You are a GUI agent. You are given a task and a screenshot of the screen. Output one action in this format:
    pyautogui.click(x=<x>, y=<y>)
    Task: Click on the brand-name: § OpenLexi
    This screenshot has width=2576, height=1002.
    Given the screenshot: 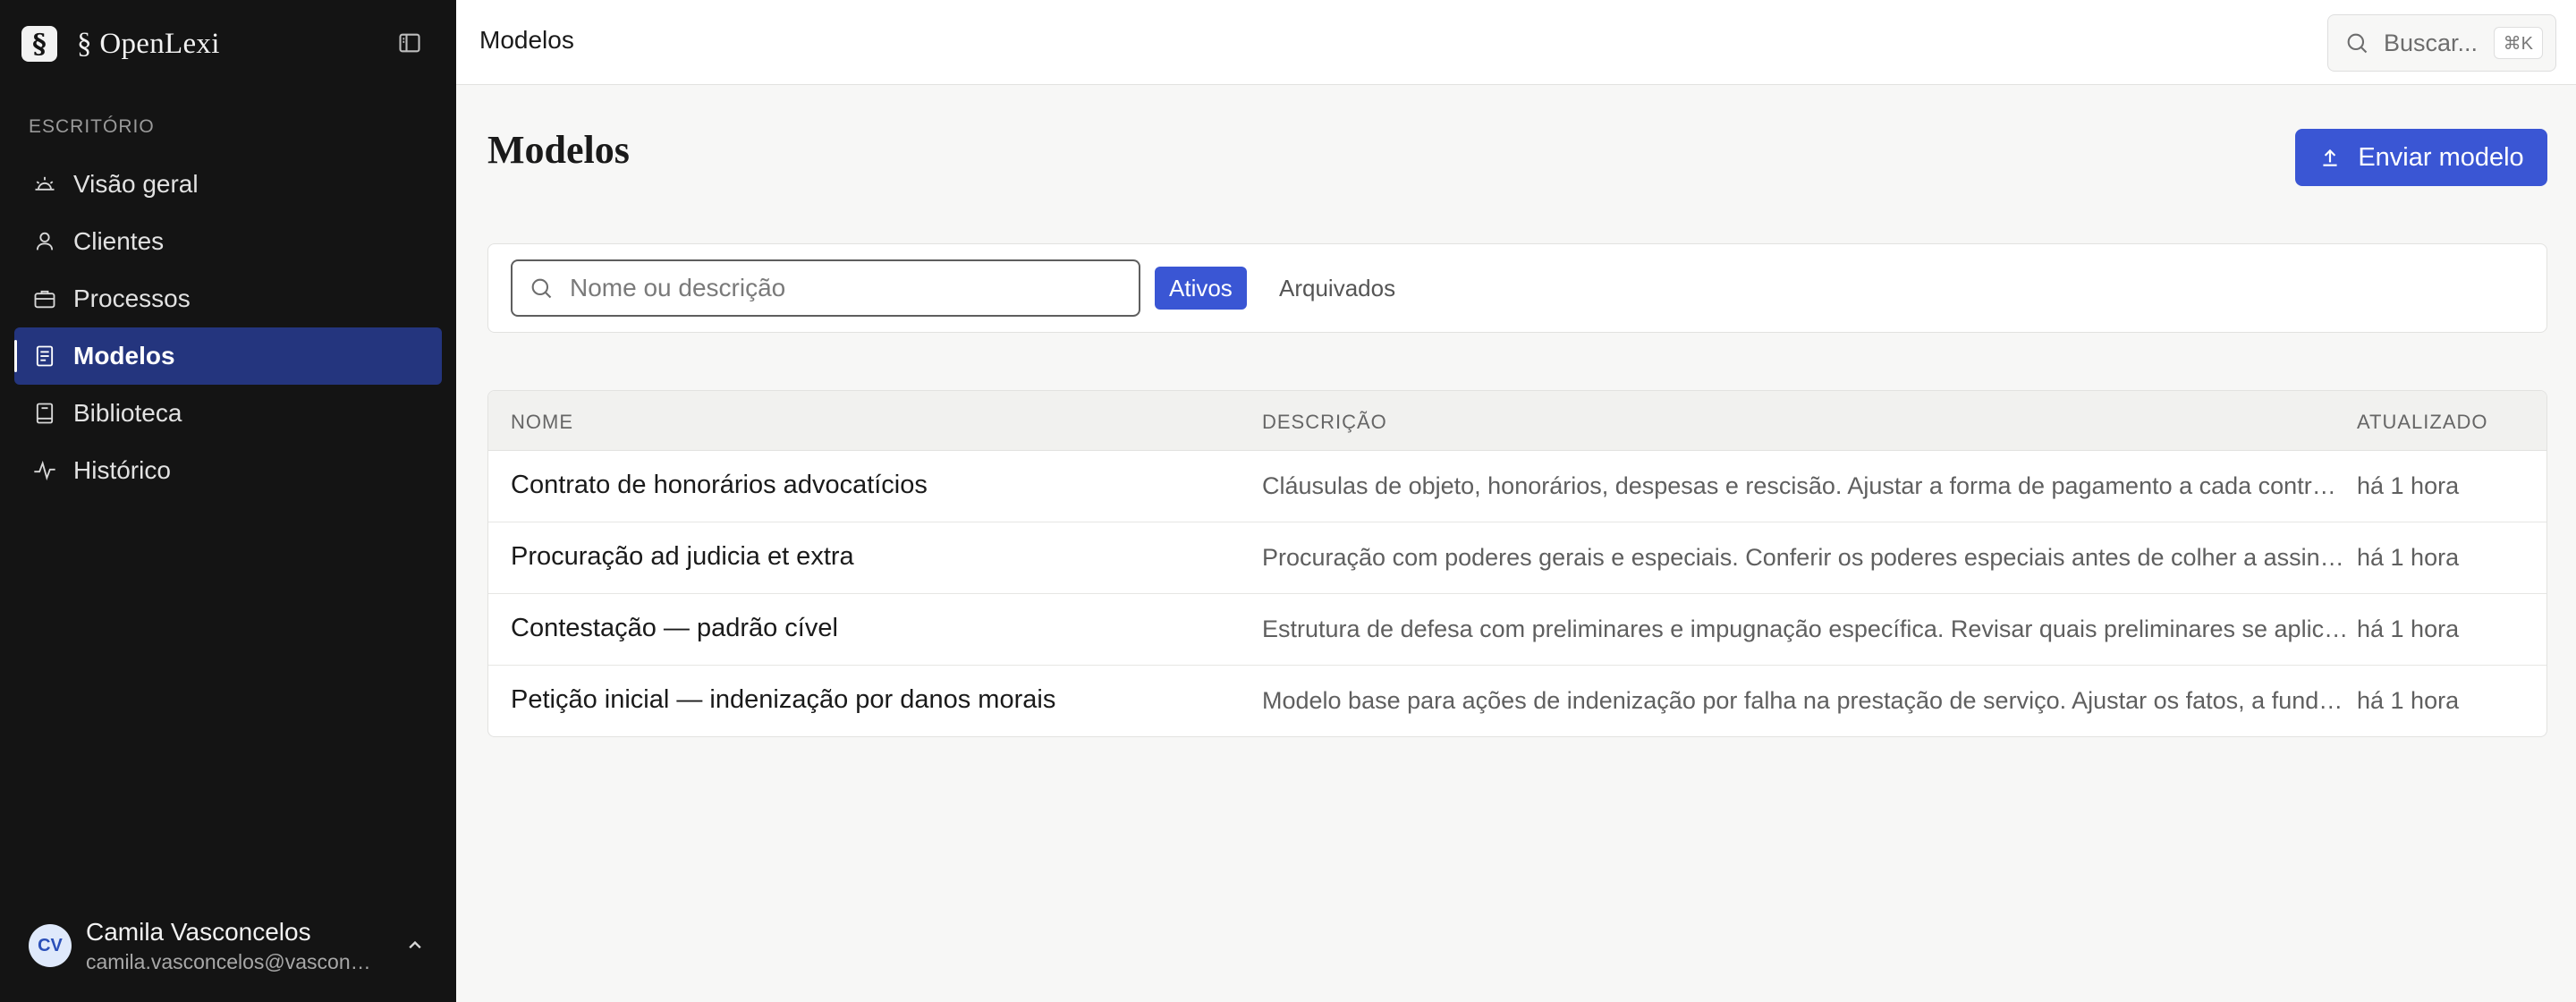 What is the action you would take?
    pyautogui.click(x=148, y=43)
    